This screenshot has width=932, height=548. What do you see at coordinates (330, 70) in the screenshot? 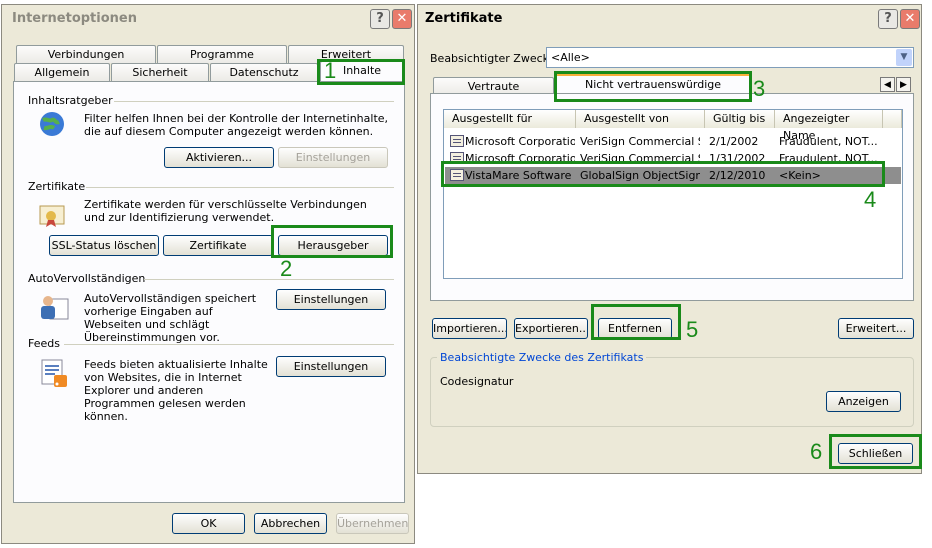
I see `annotation-1: 1` at bounding box center [330, 70].